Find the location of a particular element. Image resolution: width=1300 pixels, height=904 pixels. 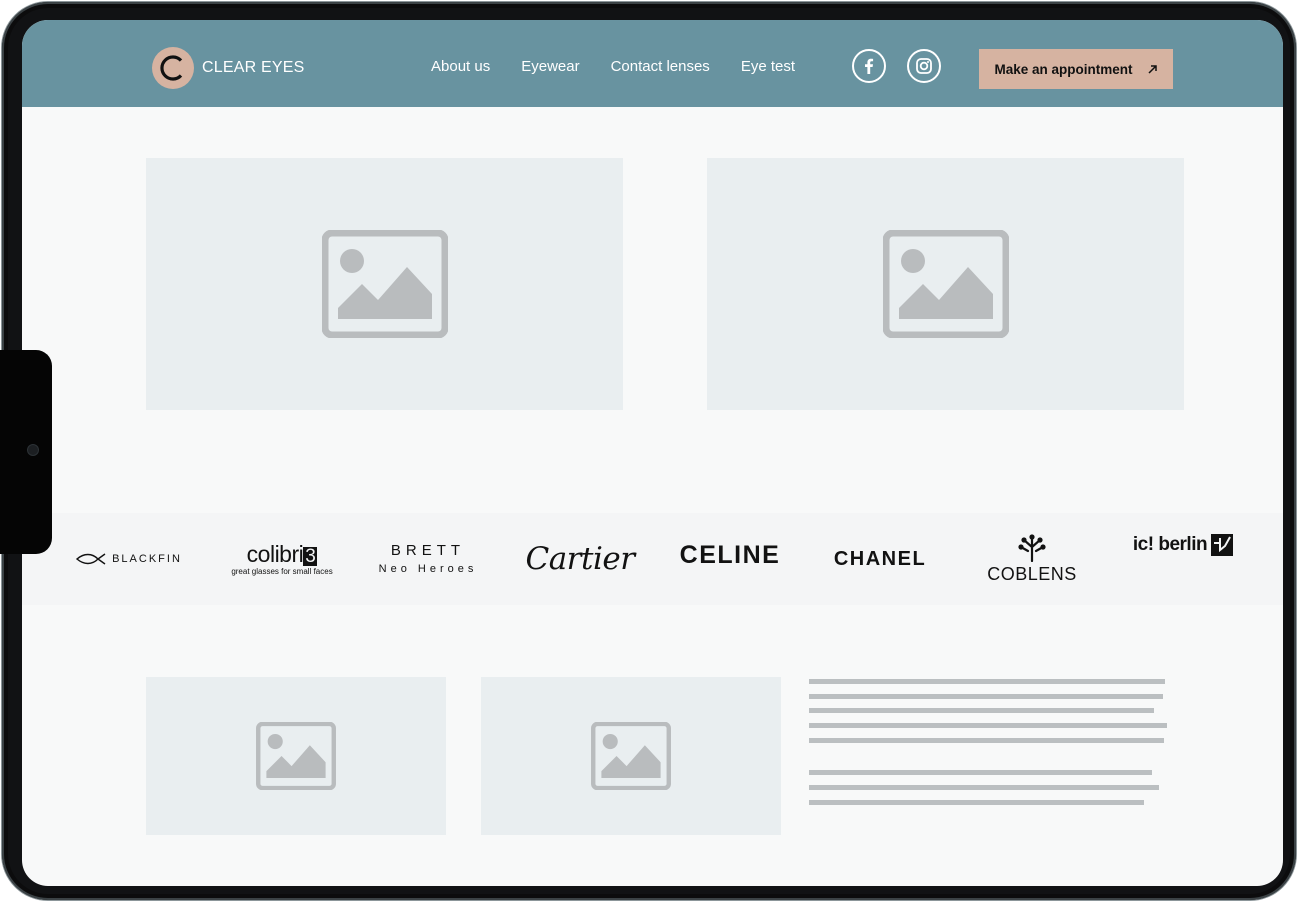

brand-celine-name: CELINE is located at coordinates (730, 554).